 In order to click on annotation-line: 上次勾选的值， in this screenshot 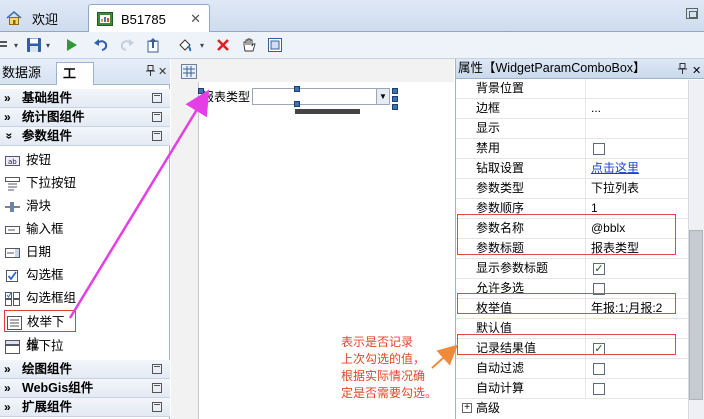, I will do `click(383, 359)`.